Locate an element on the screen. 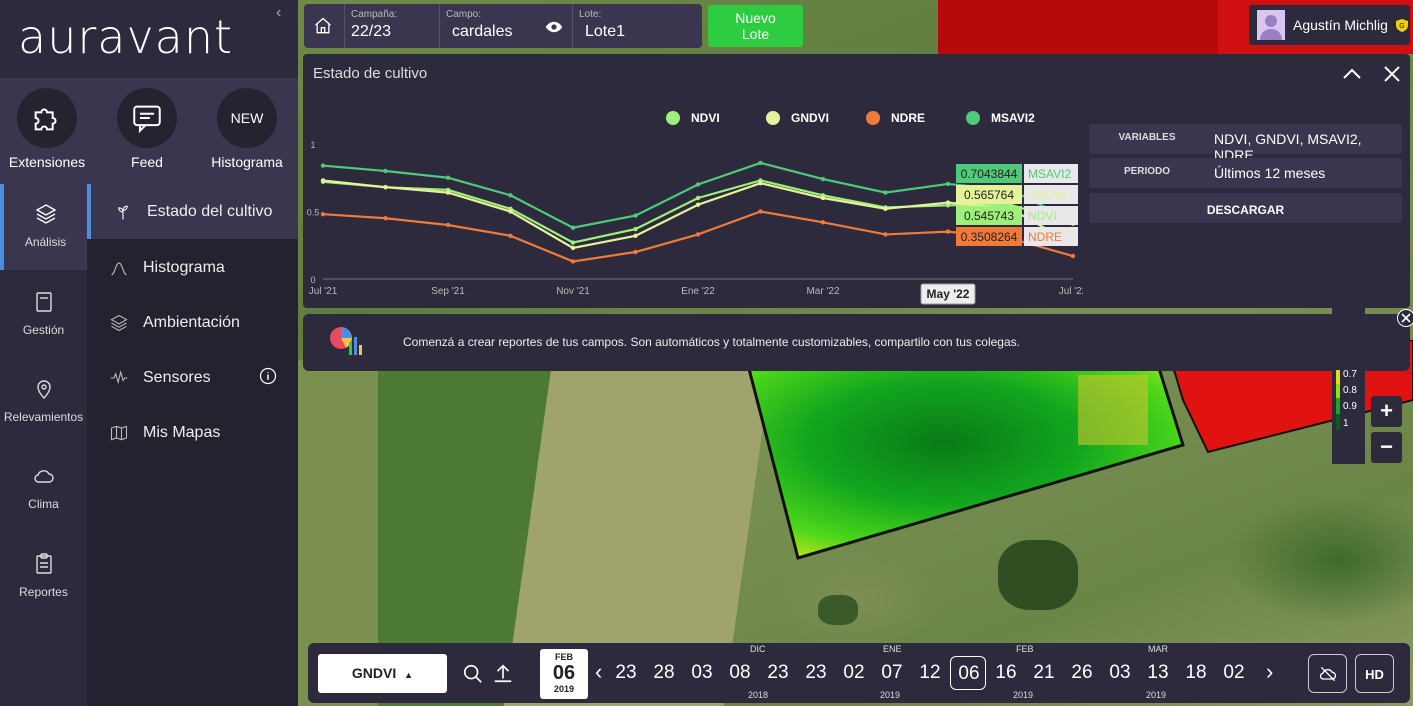 This screenshot has width=1413, height=706. svg-text: G is located at coordinates (1401, 26).